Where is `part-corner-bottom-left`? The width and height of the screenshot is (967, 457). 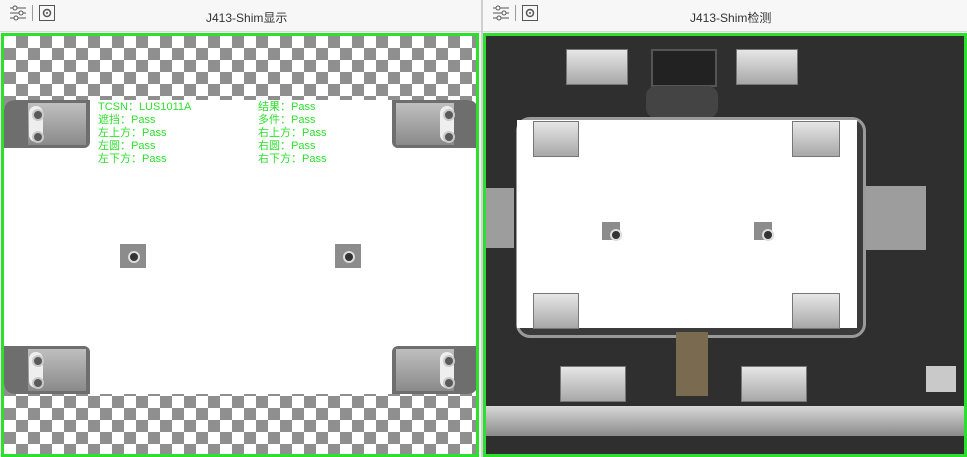
part-corner-bottom-left is located at coordinates (556, 311).